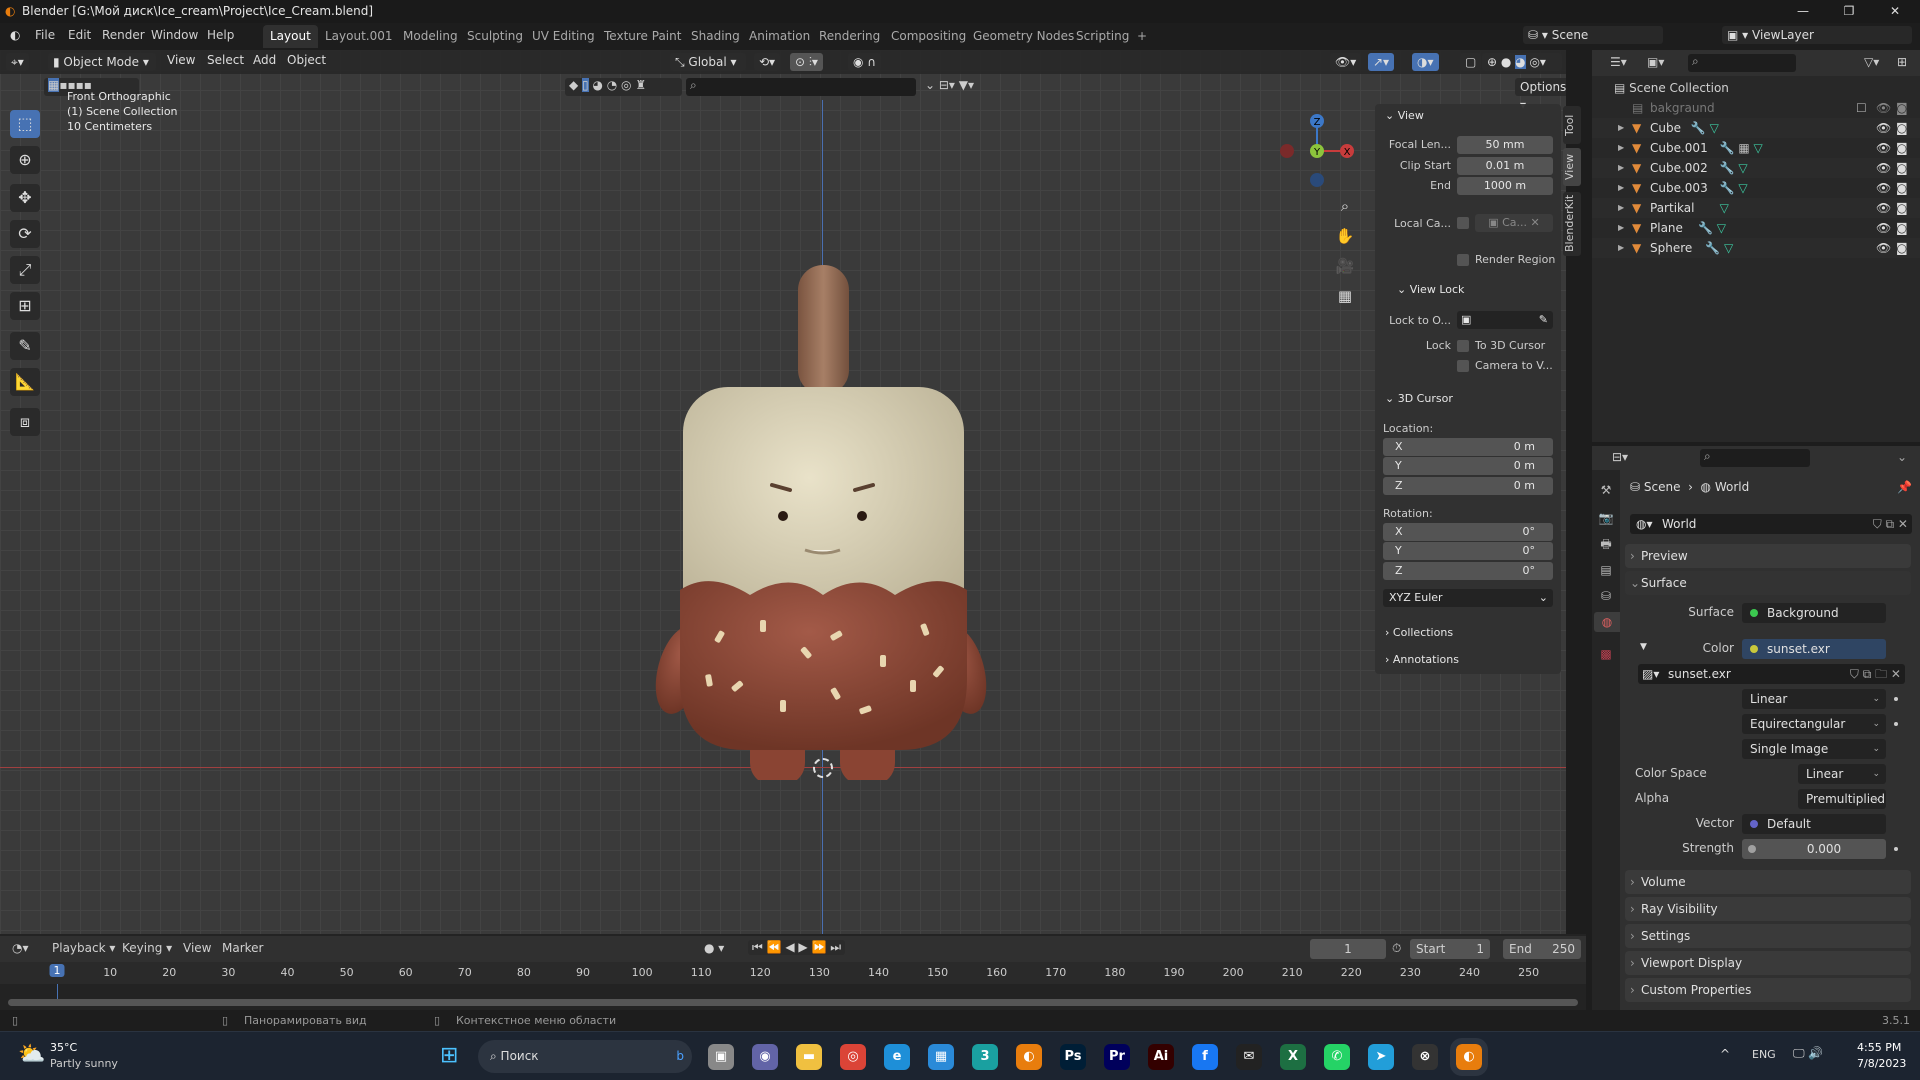 This screenshot has width=1920, height=1080. Describe the element at coordinates (25, 346) in the screenshot. I see `annotate-tool: ✎` at that location.